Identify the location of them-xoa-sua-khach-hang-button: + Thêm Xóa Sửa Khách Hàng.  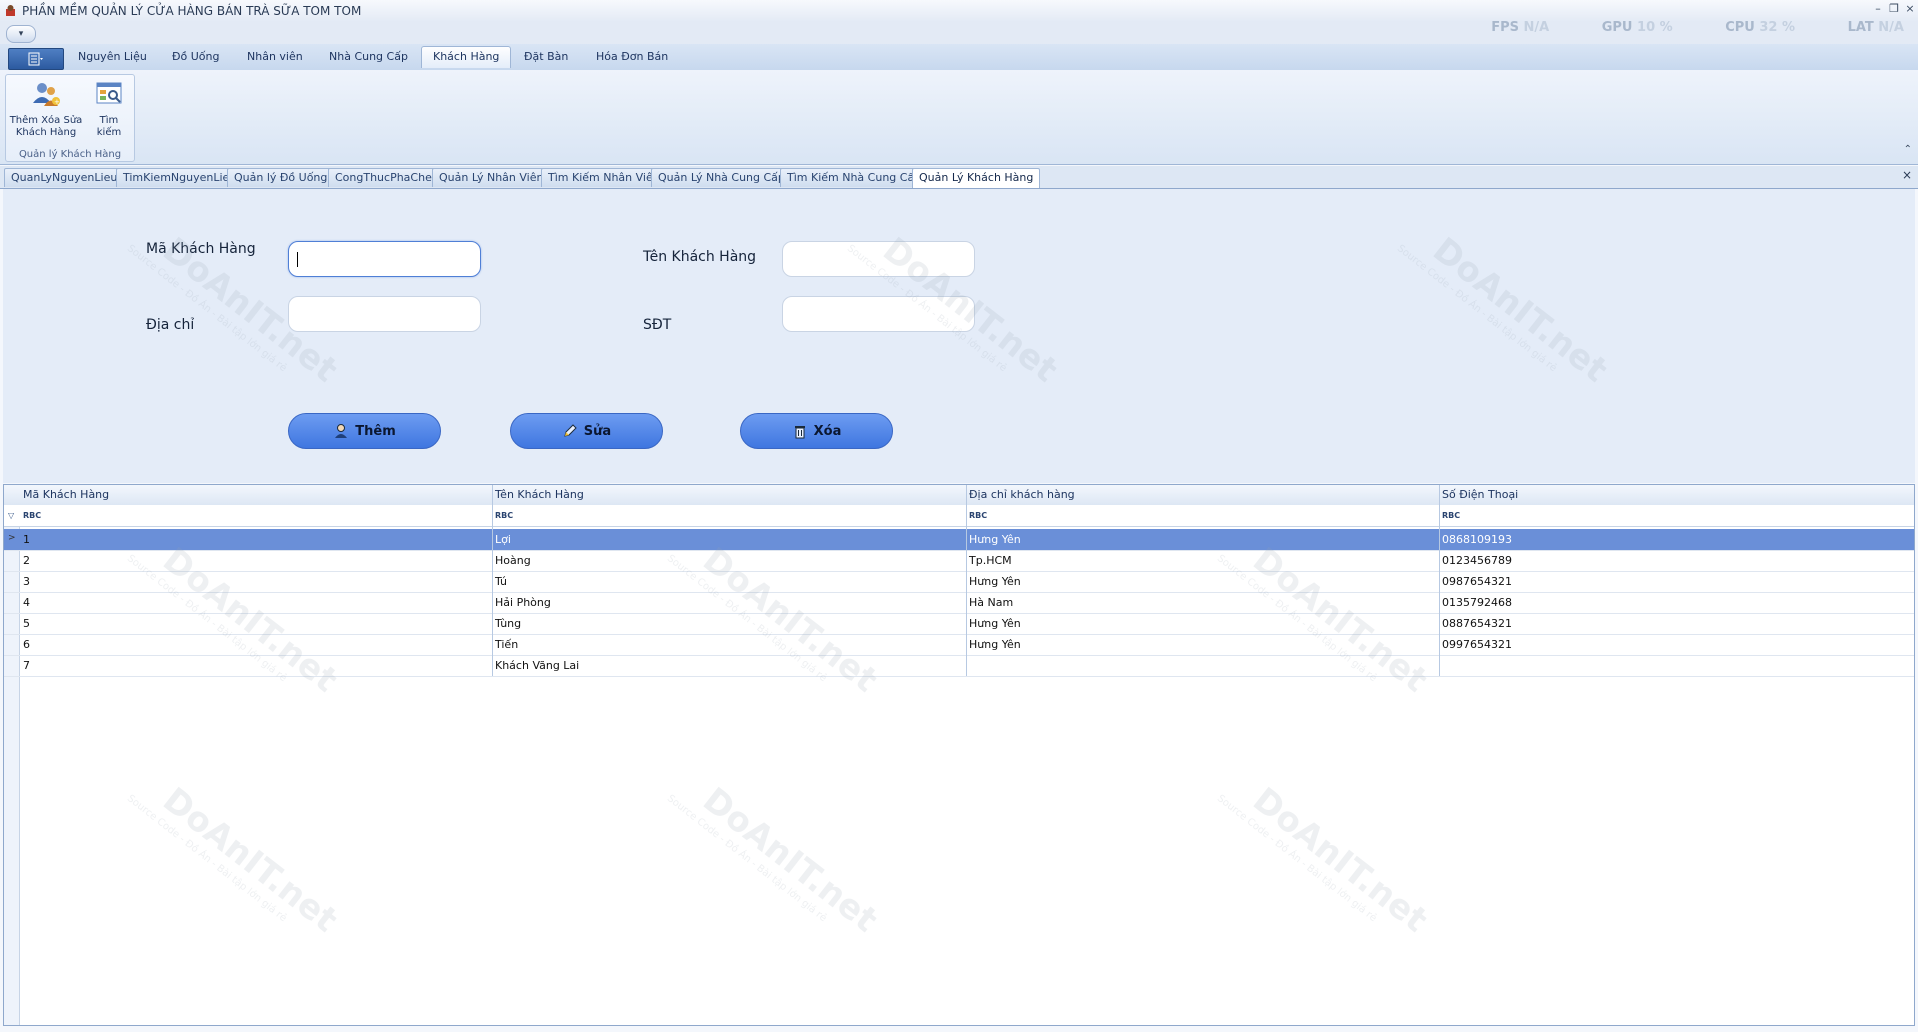
(46, 109).